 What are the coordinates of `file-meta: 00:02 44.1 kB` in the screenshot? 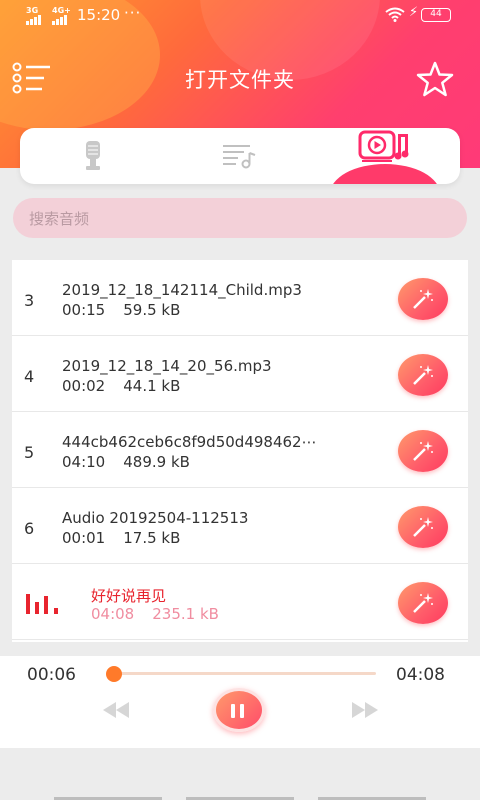 It's located at (130, 386).